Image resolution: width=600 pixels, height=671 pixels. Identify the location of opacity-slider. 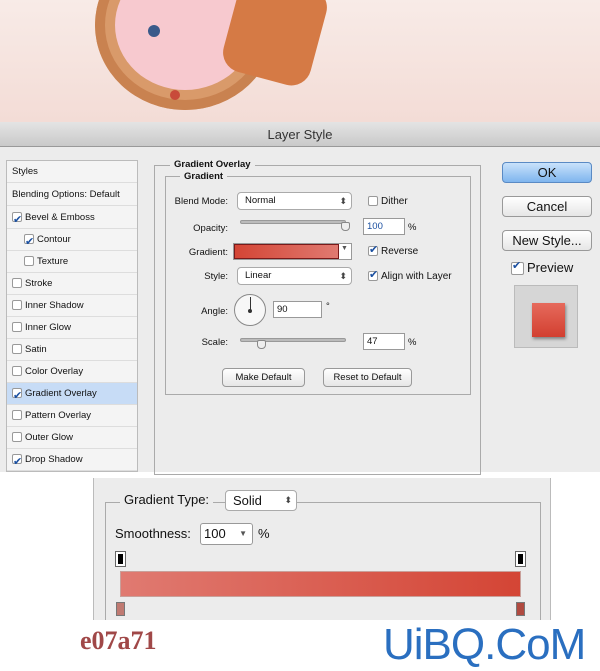
(293, 222).